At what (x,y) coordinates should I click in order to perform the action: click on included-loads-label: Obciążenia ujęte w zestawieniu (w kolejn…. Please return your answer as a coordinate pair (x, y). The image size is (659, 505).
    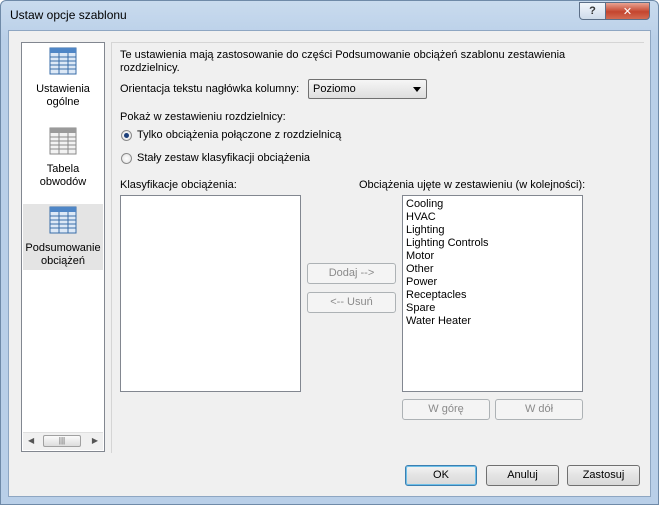
    Looking at the image, I should click on (472, 185).